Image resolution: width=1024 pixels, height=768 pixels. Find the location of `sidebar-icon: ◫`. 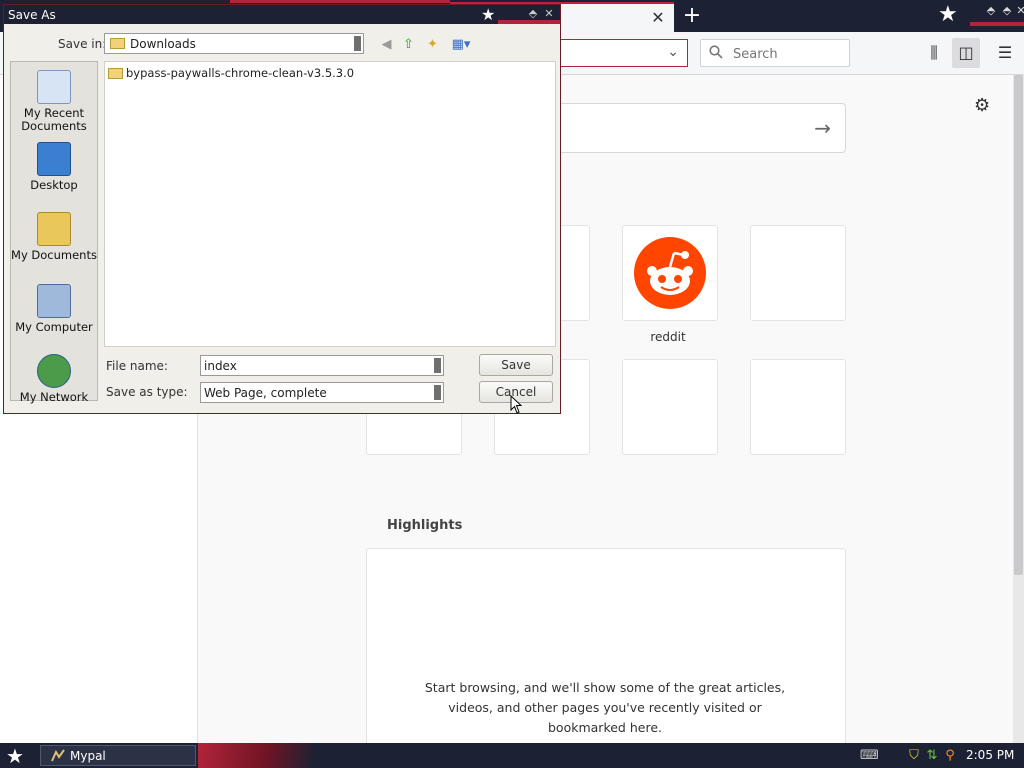

sidebar-icon: ◫ is located at coordinates (966, 53).